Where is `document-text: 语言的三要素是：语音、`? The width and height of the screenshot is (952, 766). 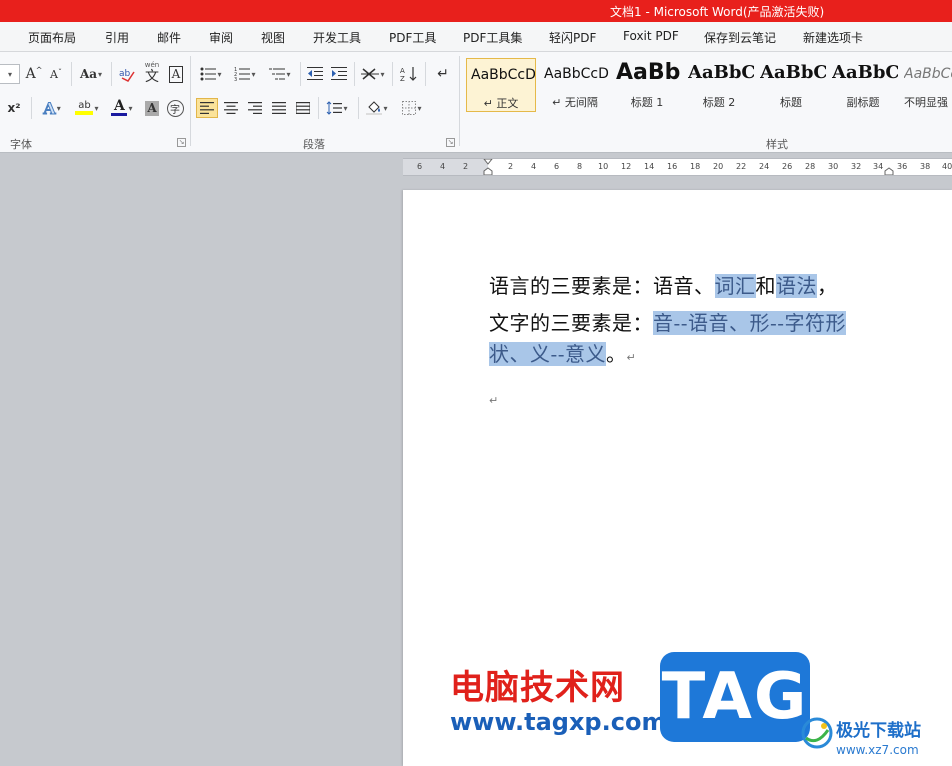 document-text: 语言的三要素是：语音、 is located at coordinates (602, 286).